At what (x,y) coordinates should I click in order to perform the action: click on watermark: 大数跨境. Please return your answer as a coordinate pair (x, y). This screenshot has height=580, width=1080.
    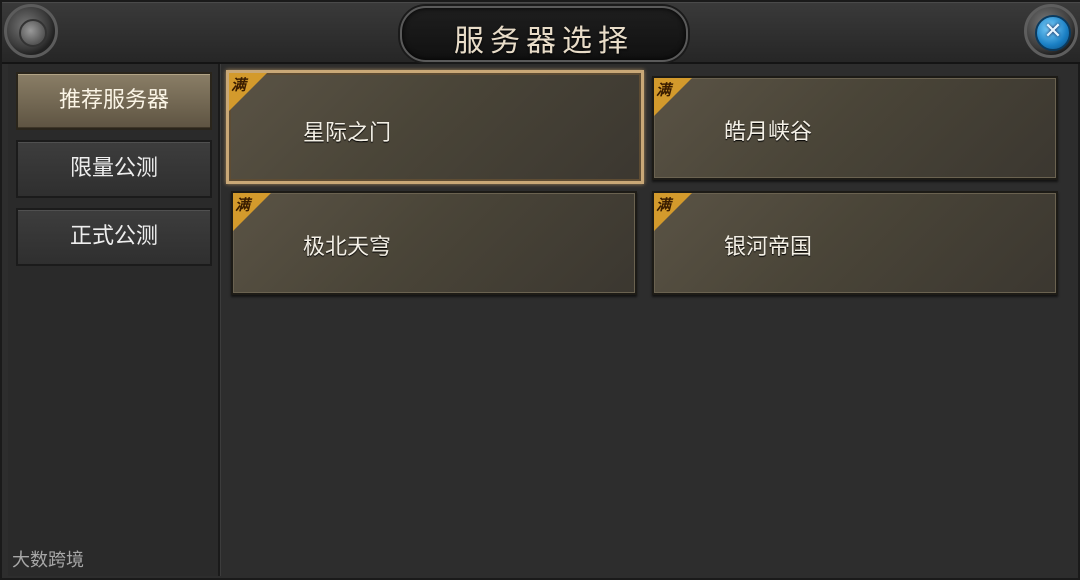
    Looking at the image, I should click on (48, 560).